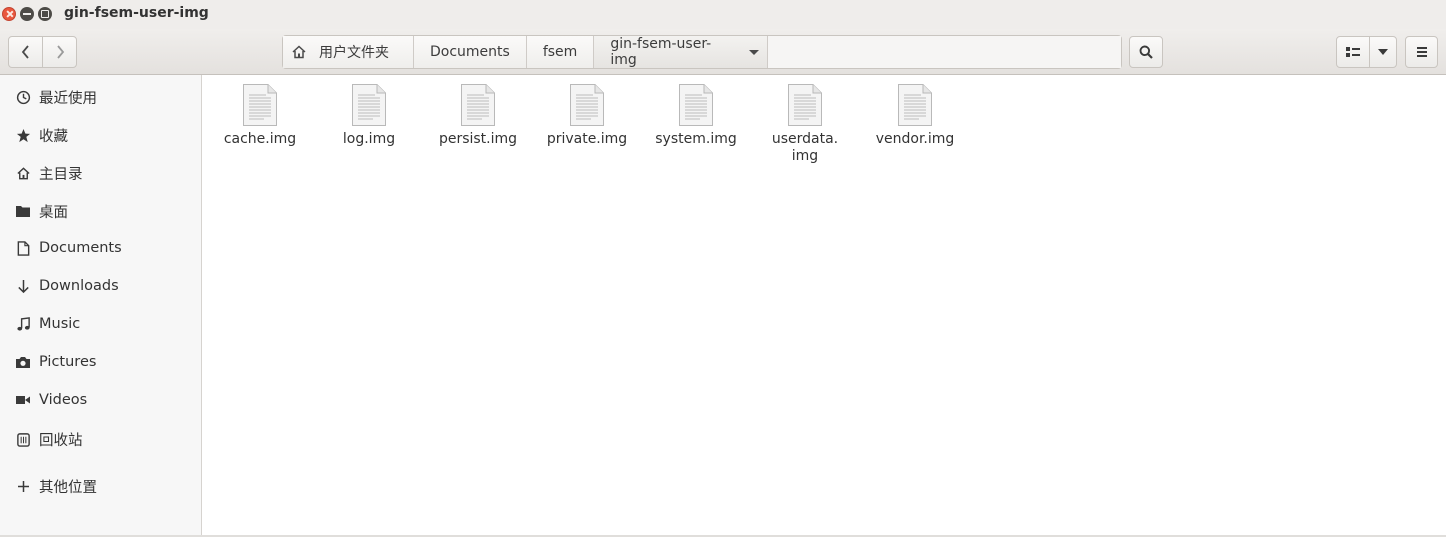 The image size is (1446, 537). Describe the element at coordinates (369, 139) in the screenshot. I see `file-name: log.img` at that location.